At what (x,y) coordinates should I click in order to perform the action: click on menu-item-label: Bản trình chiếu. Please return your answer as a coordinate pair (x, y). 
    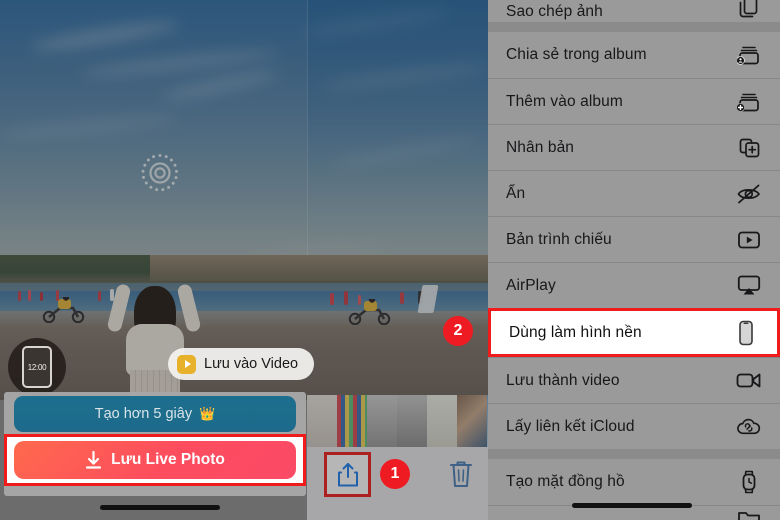
    Looking at the image, I should click on (559, 239).